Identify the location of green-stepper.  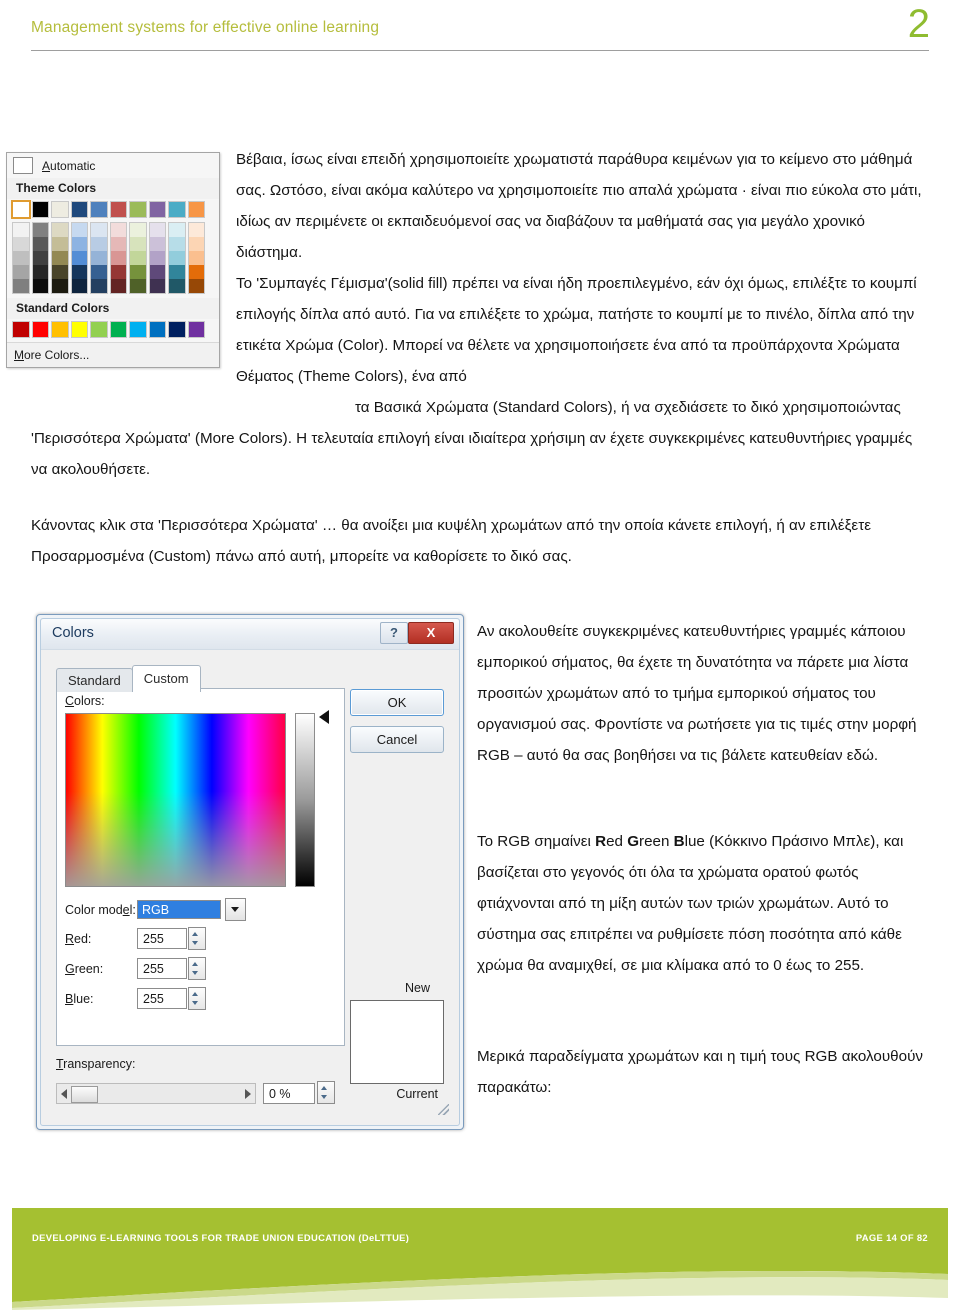
(197, 968).